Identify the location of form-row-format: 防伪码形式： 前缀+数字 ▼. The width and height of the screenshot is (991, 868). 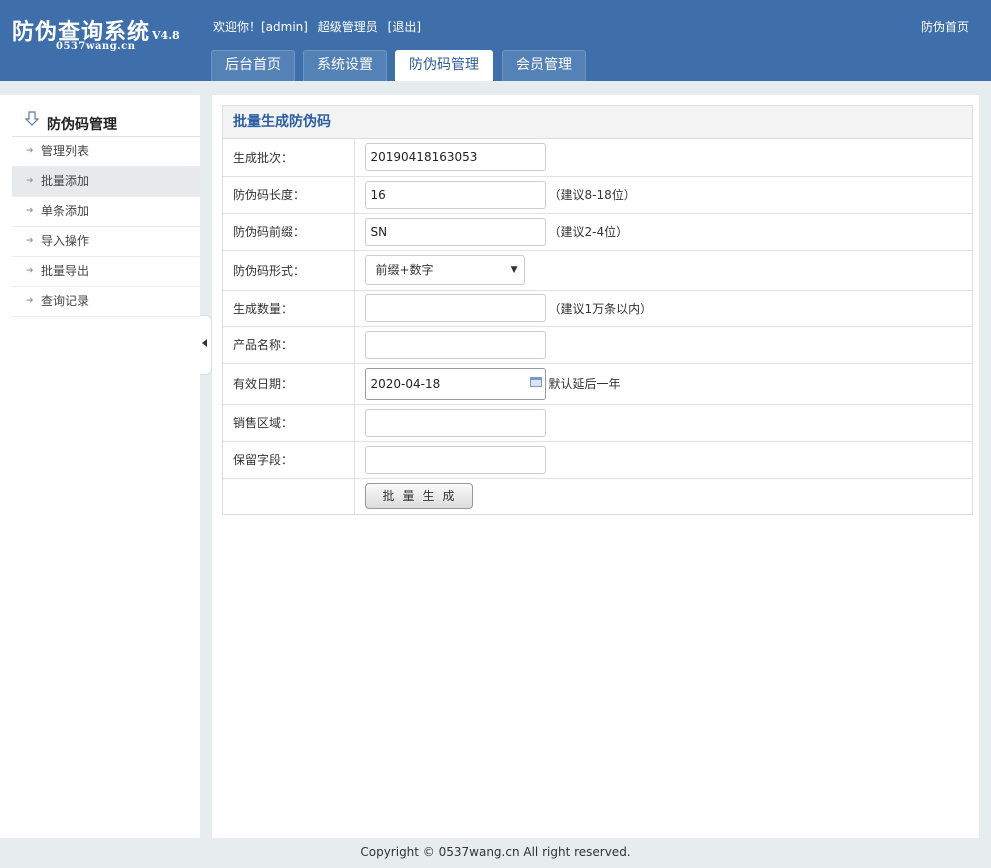
(597, 269).